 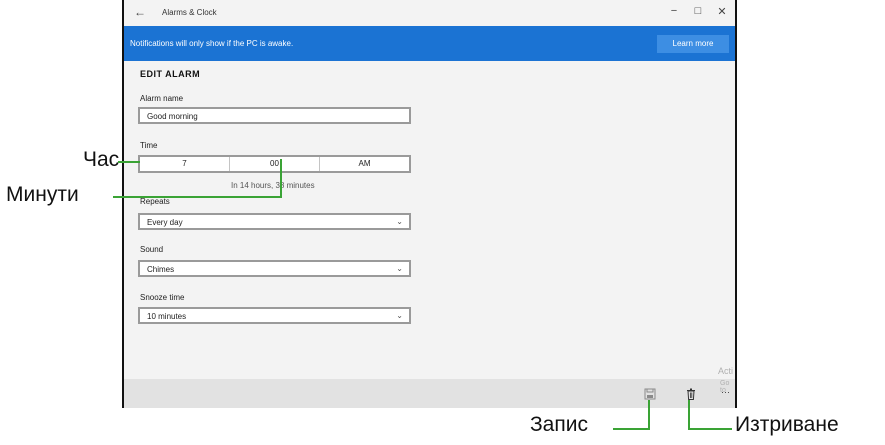 What do you see at coordinates (155, 201) in the screenshot?
I see `repeats-label: Repeats` at bounding box center [155, 201].